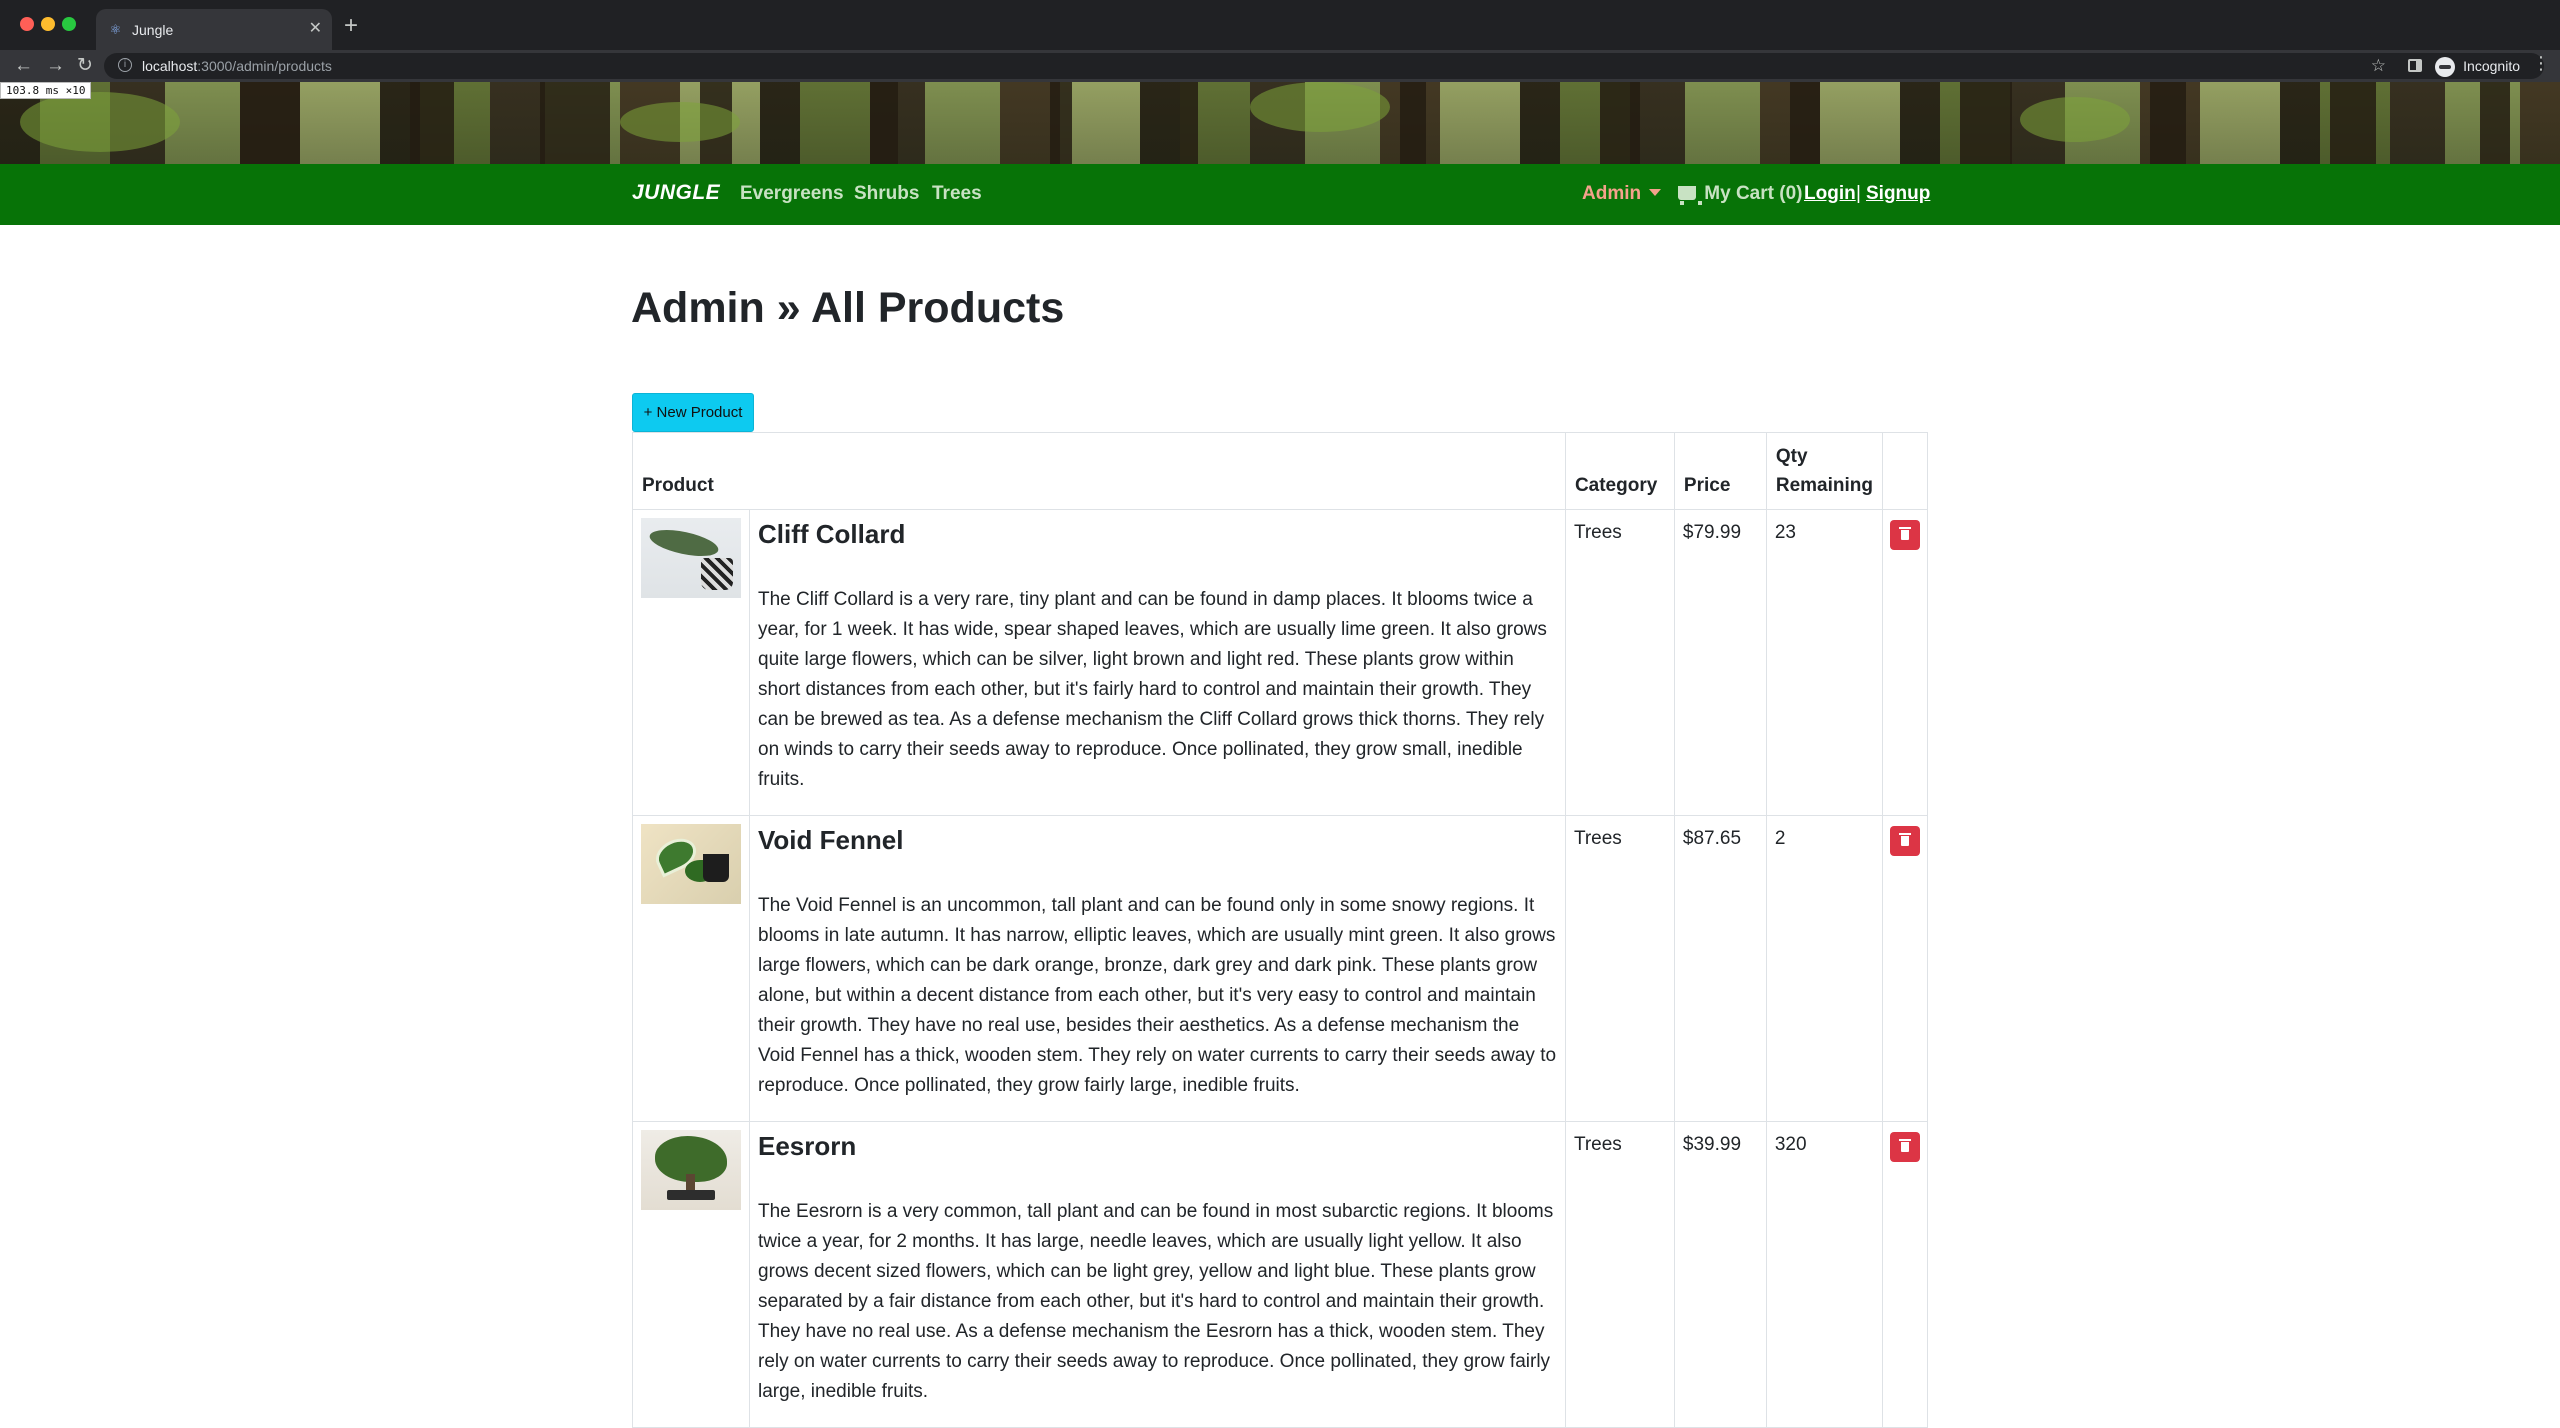 This screenshot has width=2560, height=1428. Describe the element at coordinates (1099, 471) in the screenshot. I see `header-product: Product` at that location.